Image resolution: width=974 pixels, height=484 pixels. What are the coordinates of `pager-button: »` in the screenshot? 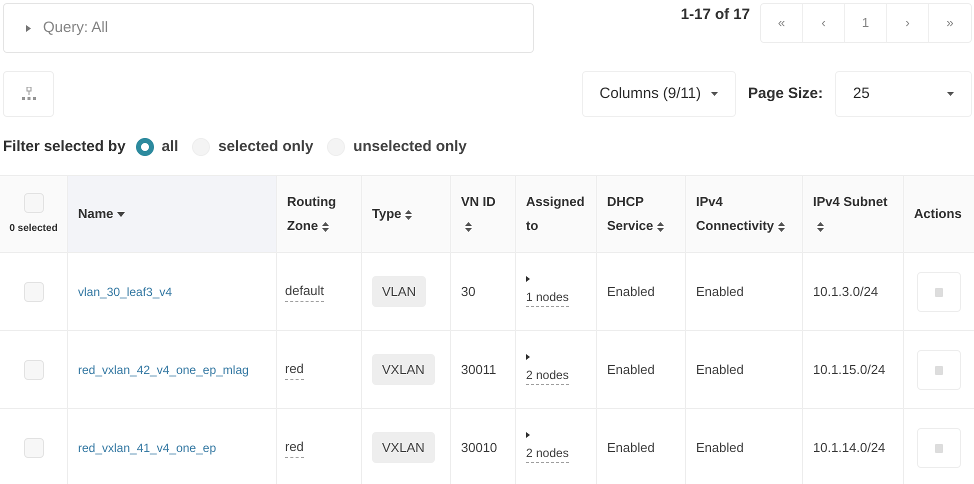 It's located at (950, 23).